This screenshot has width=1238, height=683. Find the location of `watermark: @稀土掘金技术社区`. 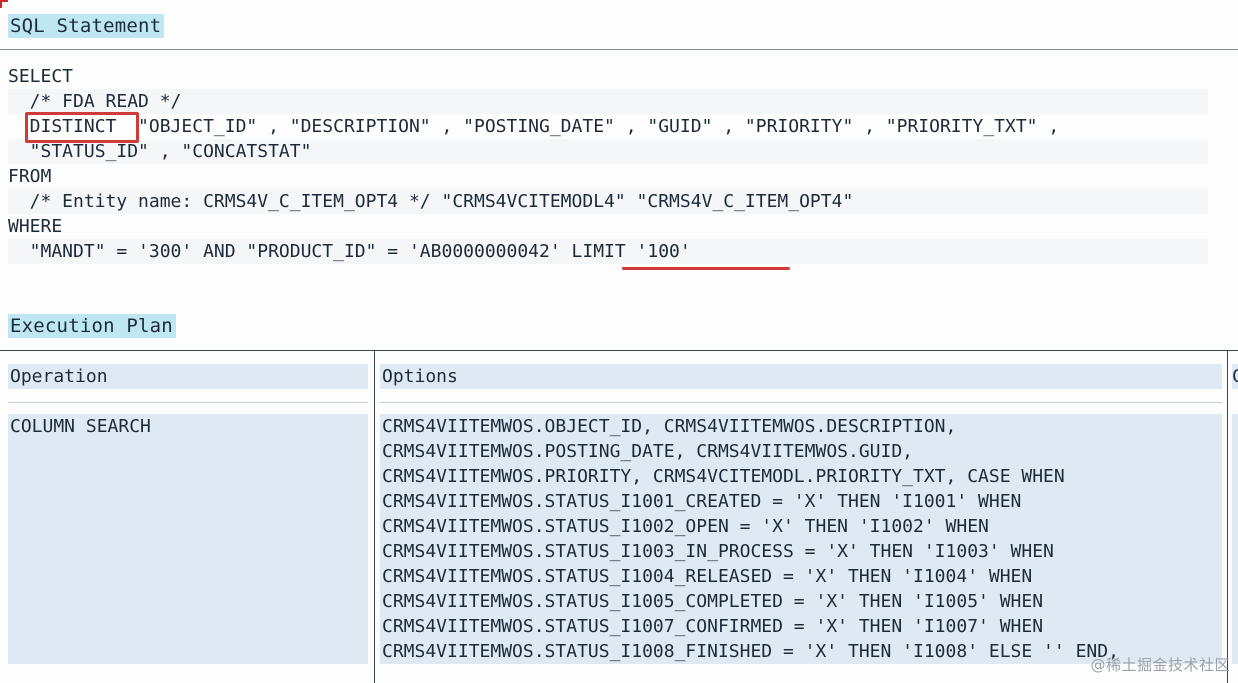

watermark: @稀土掘金技术社区 is located at coordinates (1160, 665).